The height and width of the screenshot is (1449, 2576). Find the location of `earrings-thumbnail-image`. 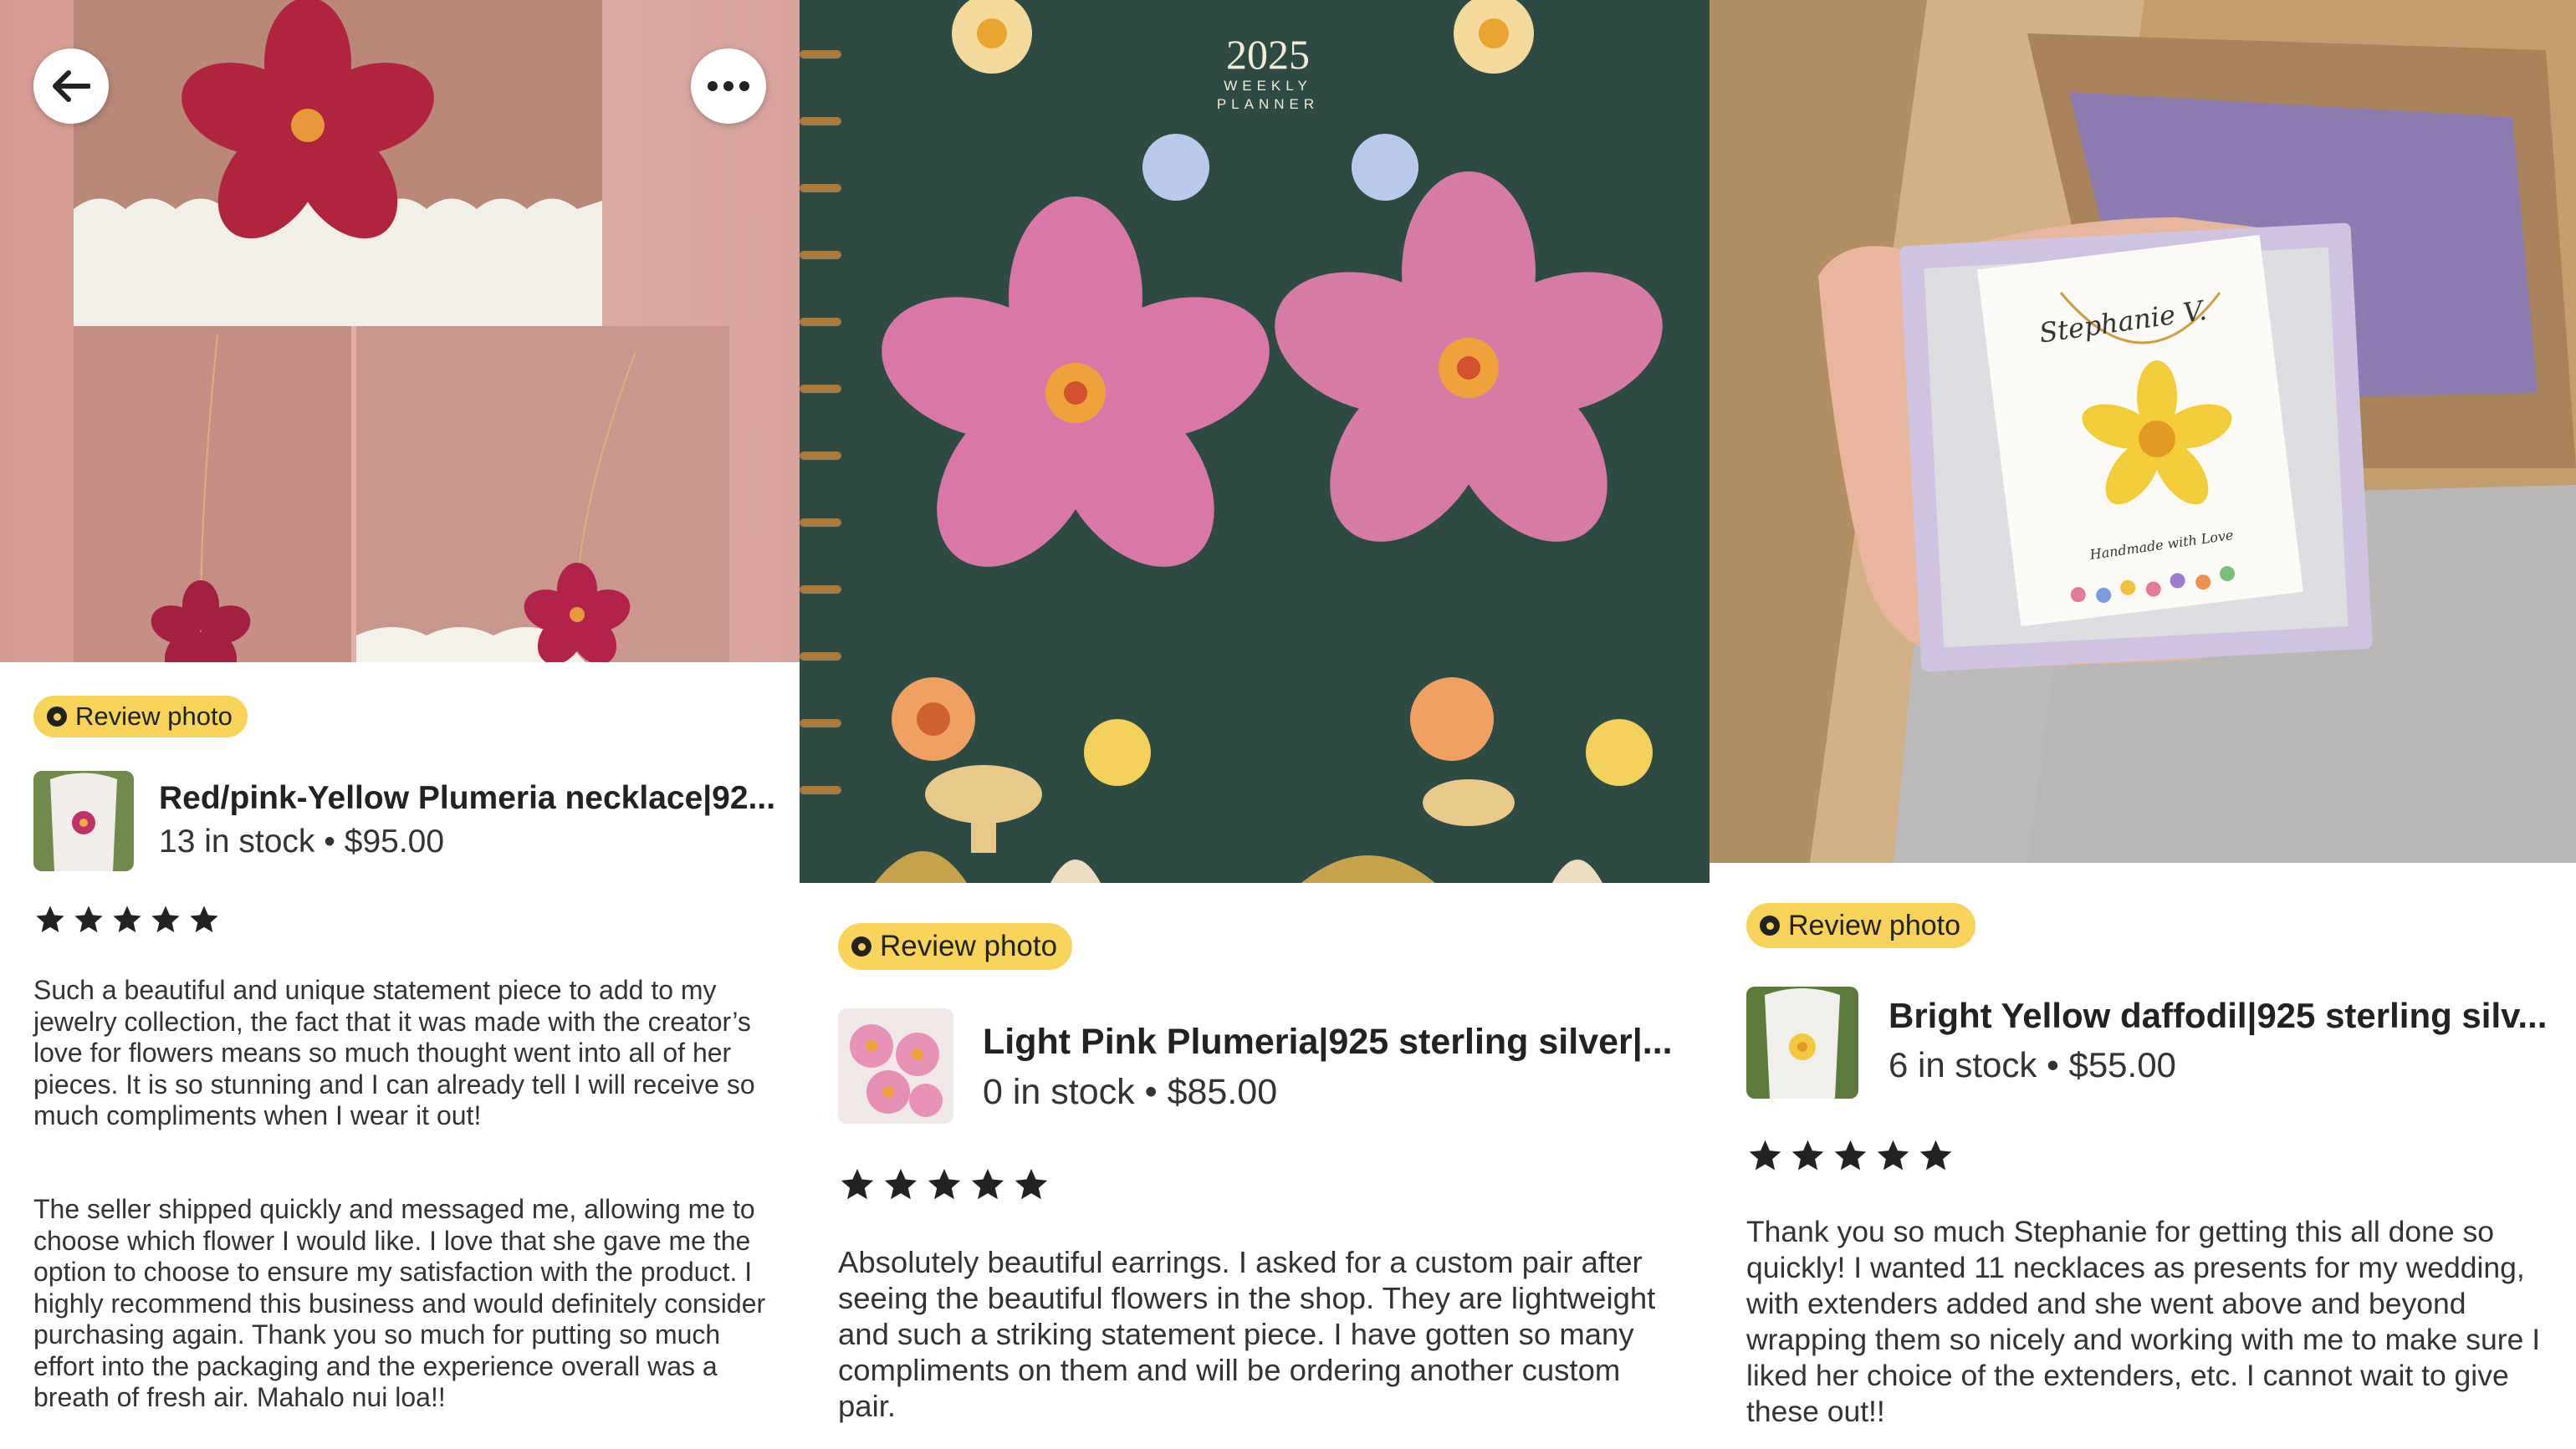

earrings-thumbnail-image is located at coordinates (895, 1066).